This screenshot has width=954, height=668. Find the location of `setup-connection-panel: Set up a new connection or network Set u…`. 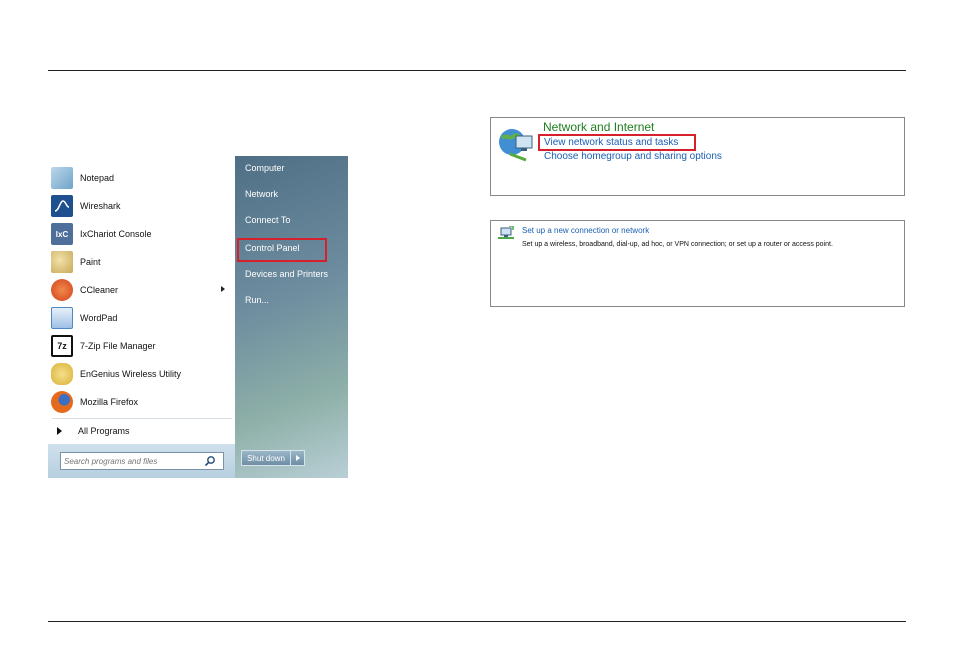

setup-connection-panel: Set up a new connection or network Set u… is located at coordinates (697, 263).